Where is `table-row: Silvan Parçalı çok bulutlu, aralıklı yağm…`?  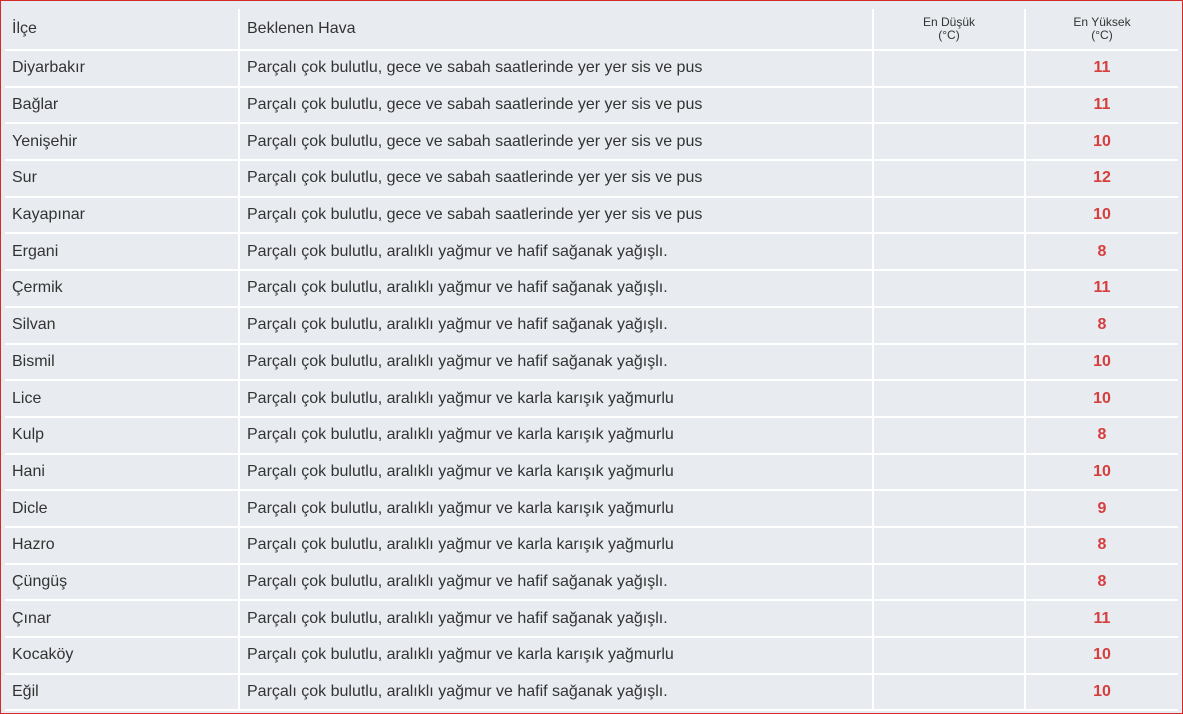 table-row: Silvan Parçalı çok bulutlu, aralıklı yağm… is located at coordinates (591, 325).